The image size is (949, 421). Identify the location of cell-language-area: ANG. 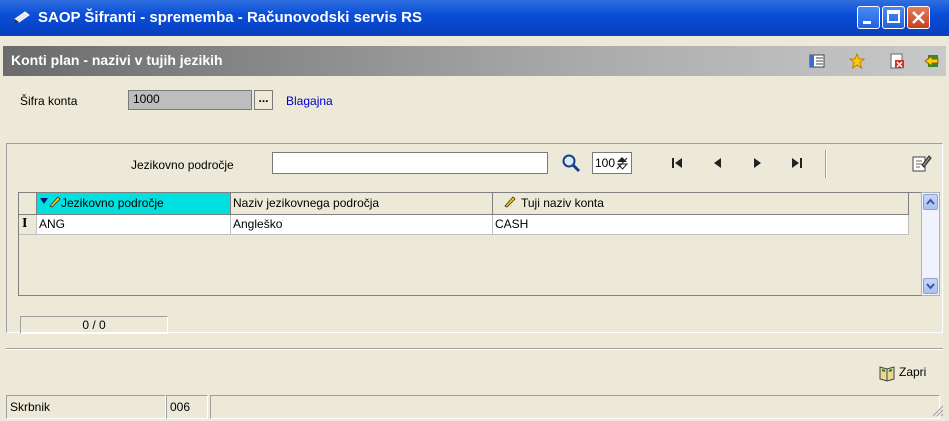
(134, 225).